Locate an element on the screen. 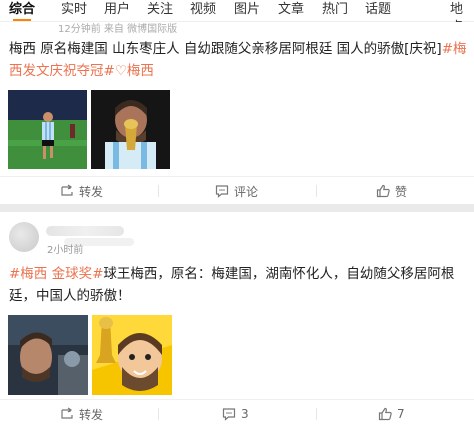 Image resolution: width=474 pixels, height=434 pixels. comment-count: 3 is located at coordinates (245, 414).